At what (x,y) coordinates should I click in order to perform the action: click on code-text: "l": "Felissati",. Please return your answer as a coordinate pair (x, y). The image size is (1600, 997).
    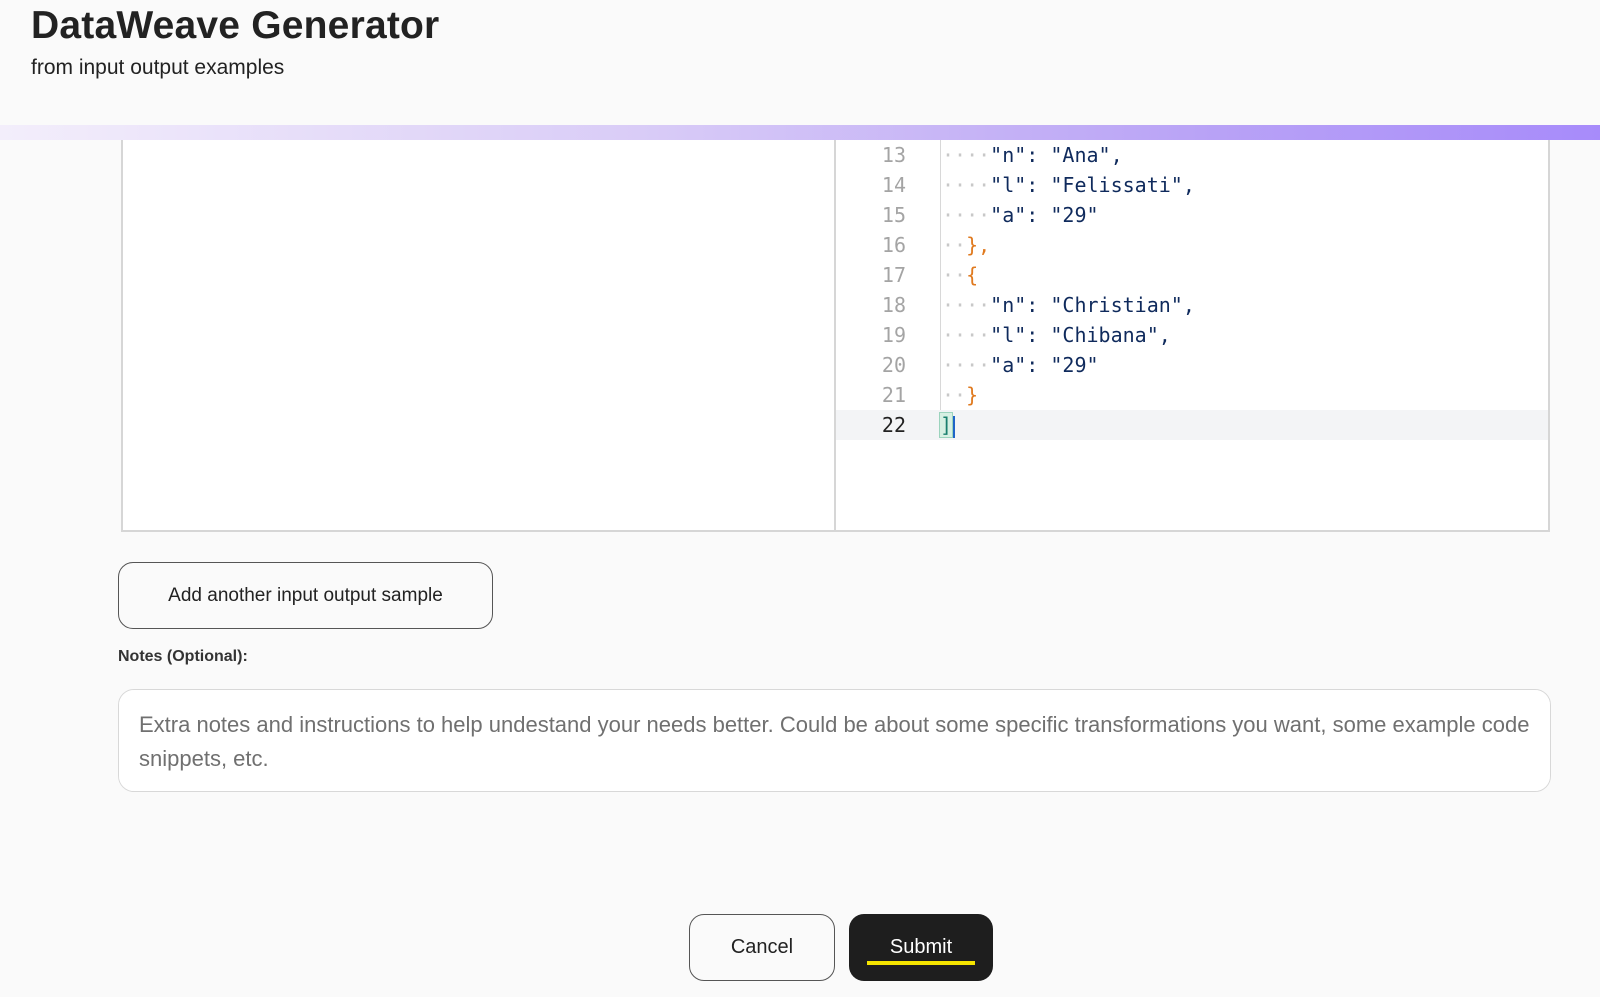
    Looking at the image, I should click on (1092, 185).